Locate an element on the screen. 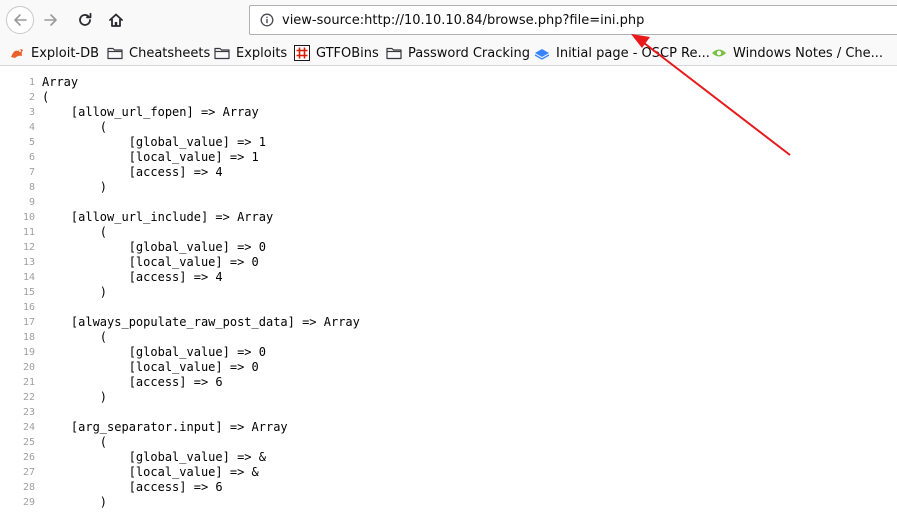 The width and height of the screenshot is (897, 513). forward-button is located at coordinates (51, 20).